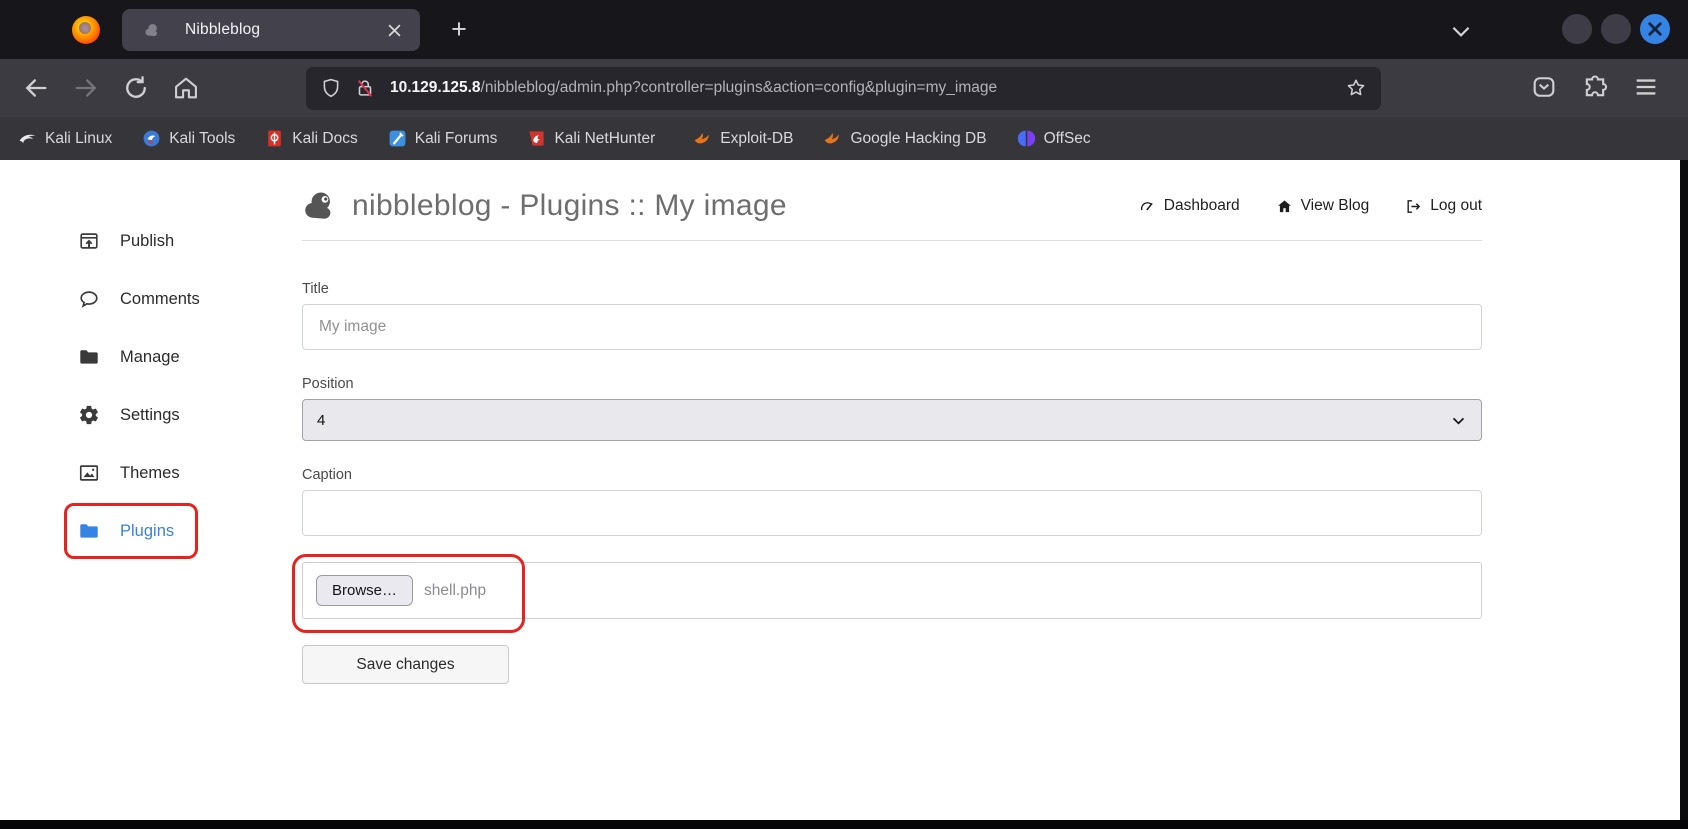 The width and height of the screenshot is (1688, 829). What do you see at coordinates (394, 30) in the screenshot?
I see `tab-close-icon` at bounding box center [394, 30].